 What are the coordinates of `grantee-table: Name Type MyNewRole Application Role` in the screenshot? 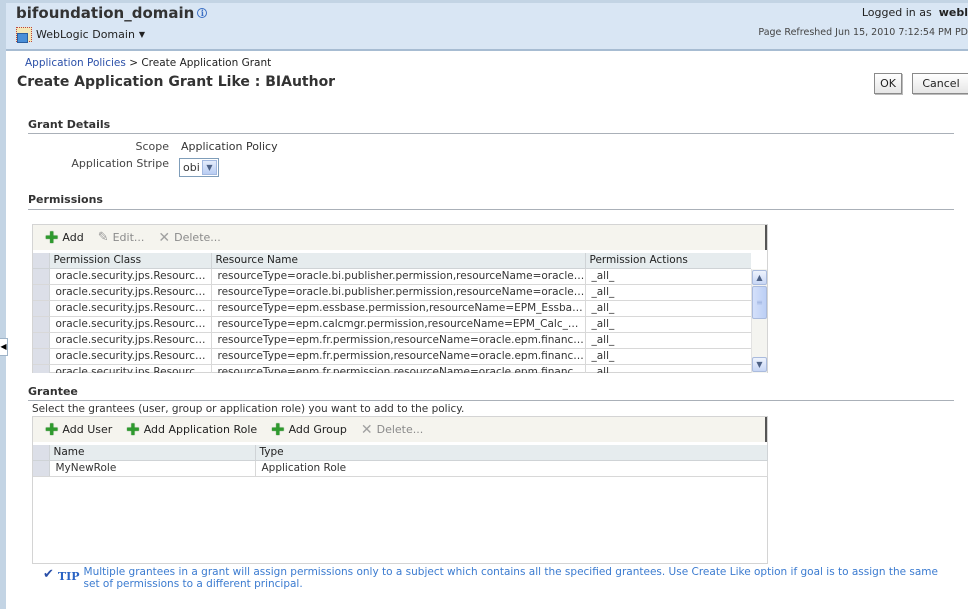 It's located at (400, 461).